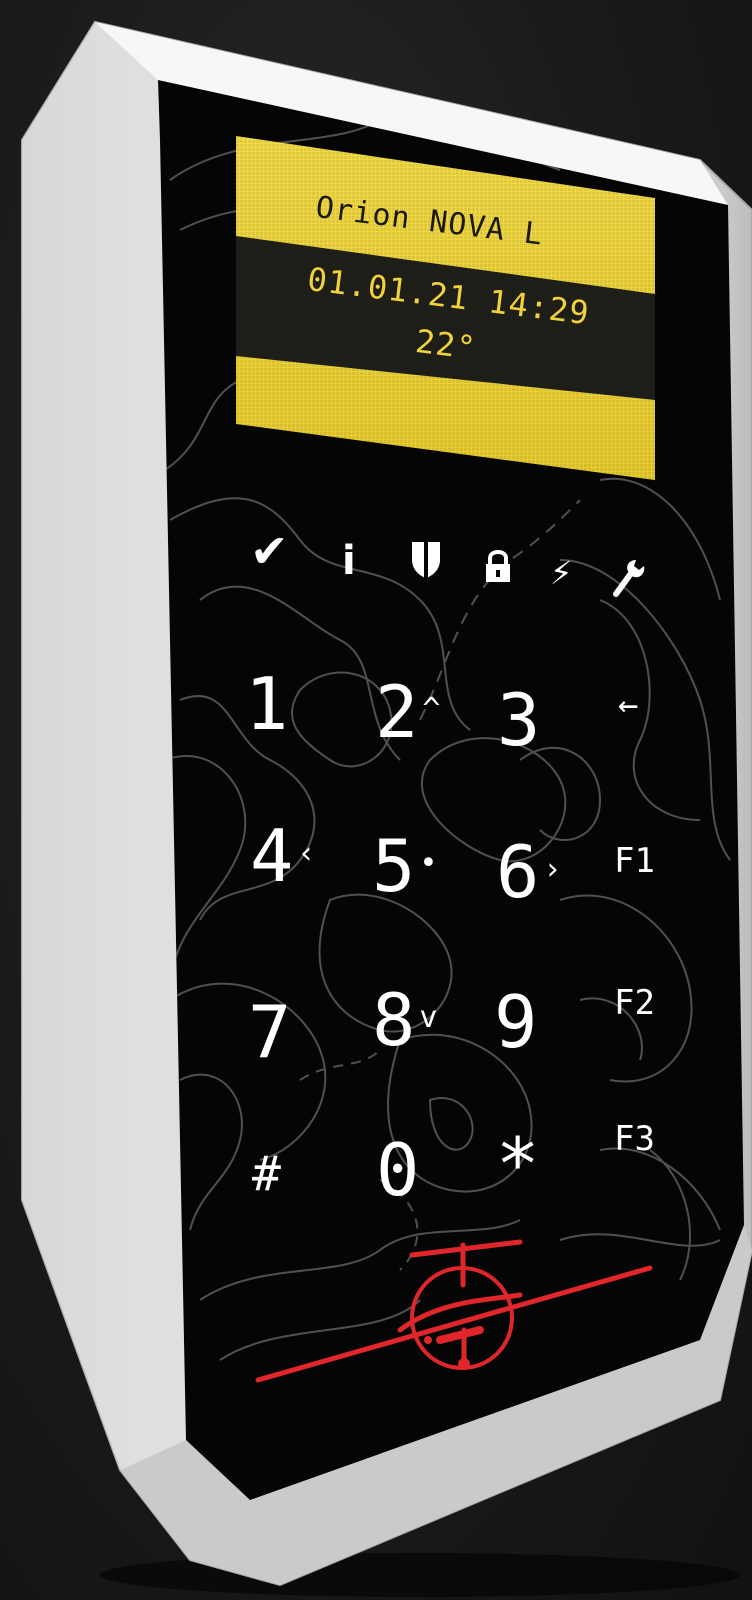  Describe the element at coordinates (446, 345) in the screenshot. I see `display-temperature: 22°` at that location.